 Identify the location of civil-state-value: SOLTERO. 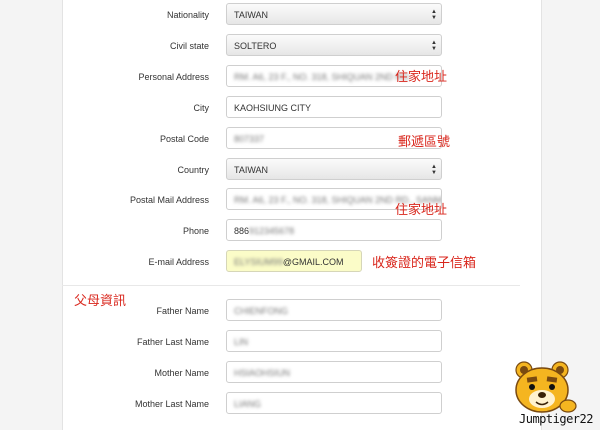
(255, 46).